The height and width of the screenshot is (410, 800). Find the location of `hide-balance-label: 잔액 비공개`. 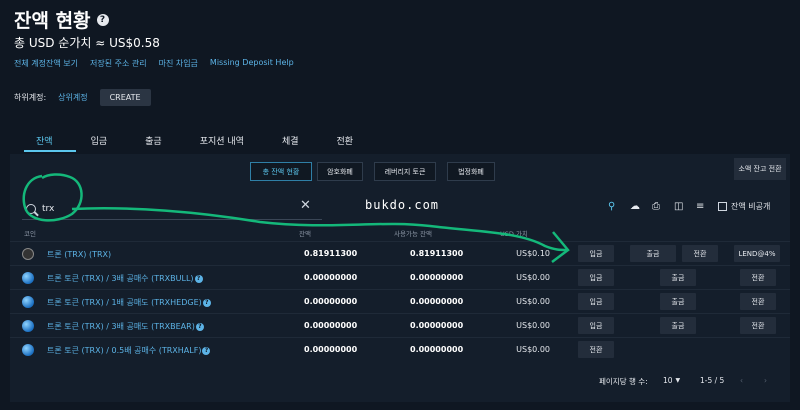

hide-balance-label: 잔액 비공개 is located at coordinates (751, 206).